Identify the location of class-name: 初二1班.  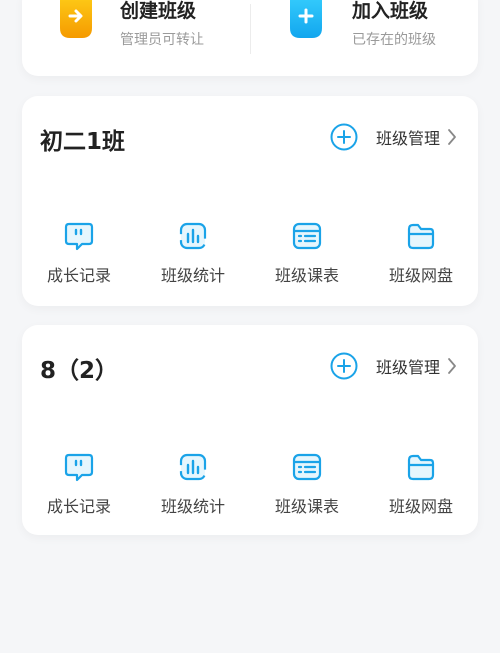
(83, 142).